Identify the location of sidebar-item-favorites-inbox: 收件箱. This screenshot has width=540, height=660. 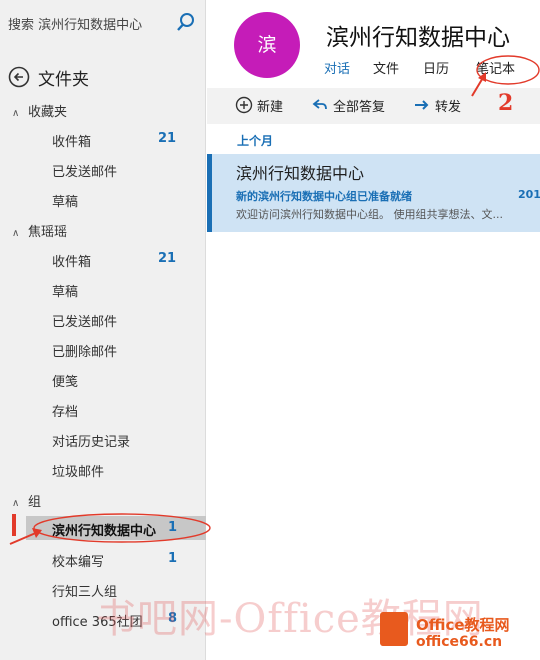
(71, 140).